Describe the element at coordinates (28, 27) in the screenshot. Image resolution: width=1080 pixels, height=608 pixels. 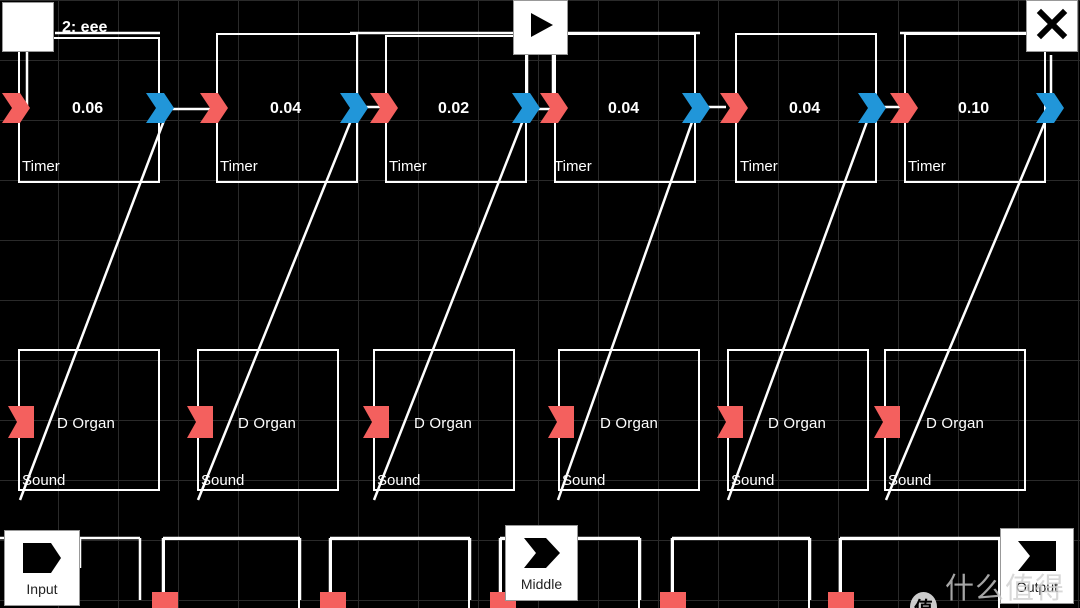
I see `menu-button` at that location.